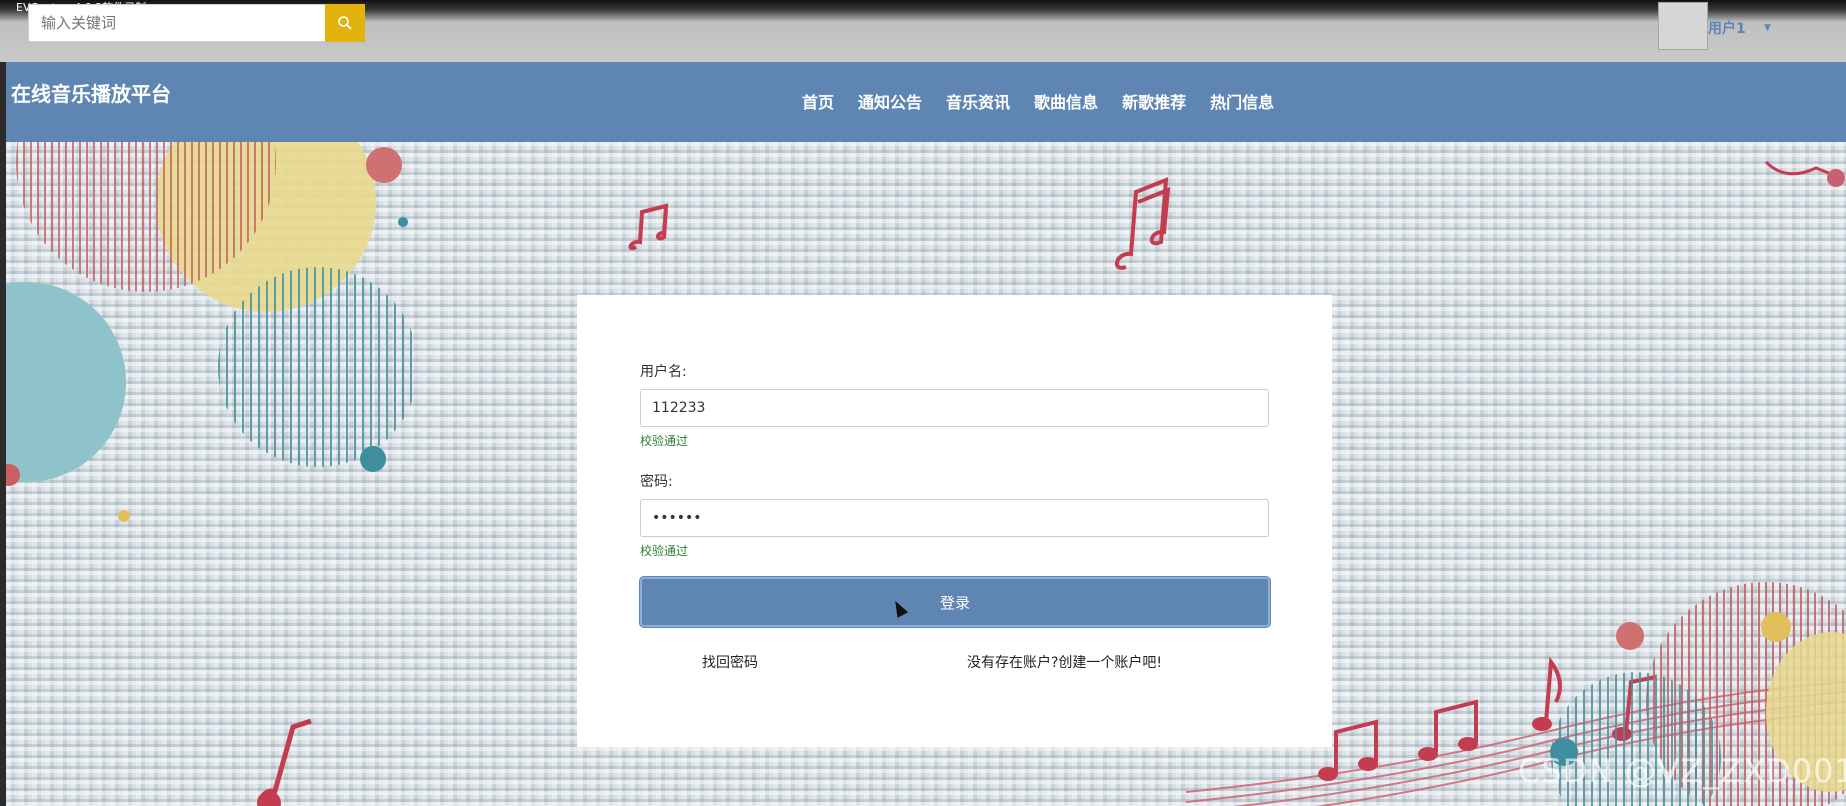 The width and height of the screenshot is (1846, 806). Describe the element at coordinates (664, 441) in the screenshot. I see `username-validation-message: 校验通过` at that location.